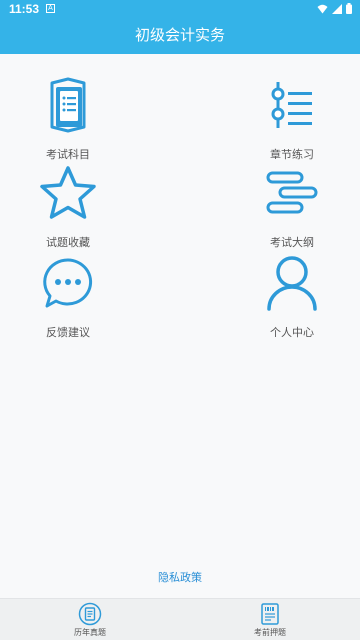  I want to click on menu-item-exam-subjects: 考试科目, so click(68, 117).